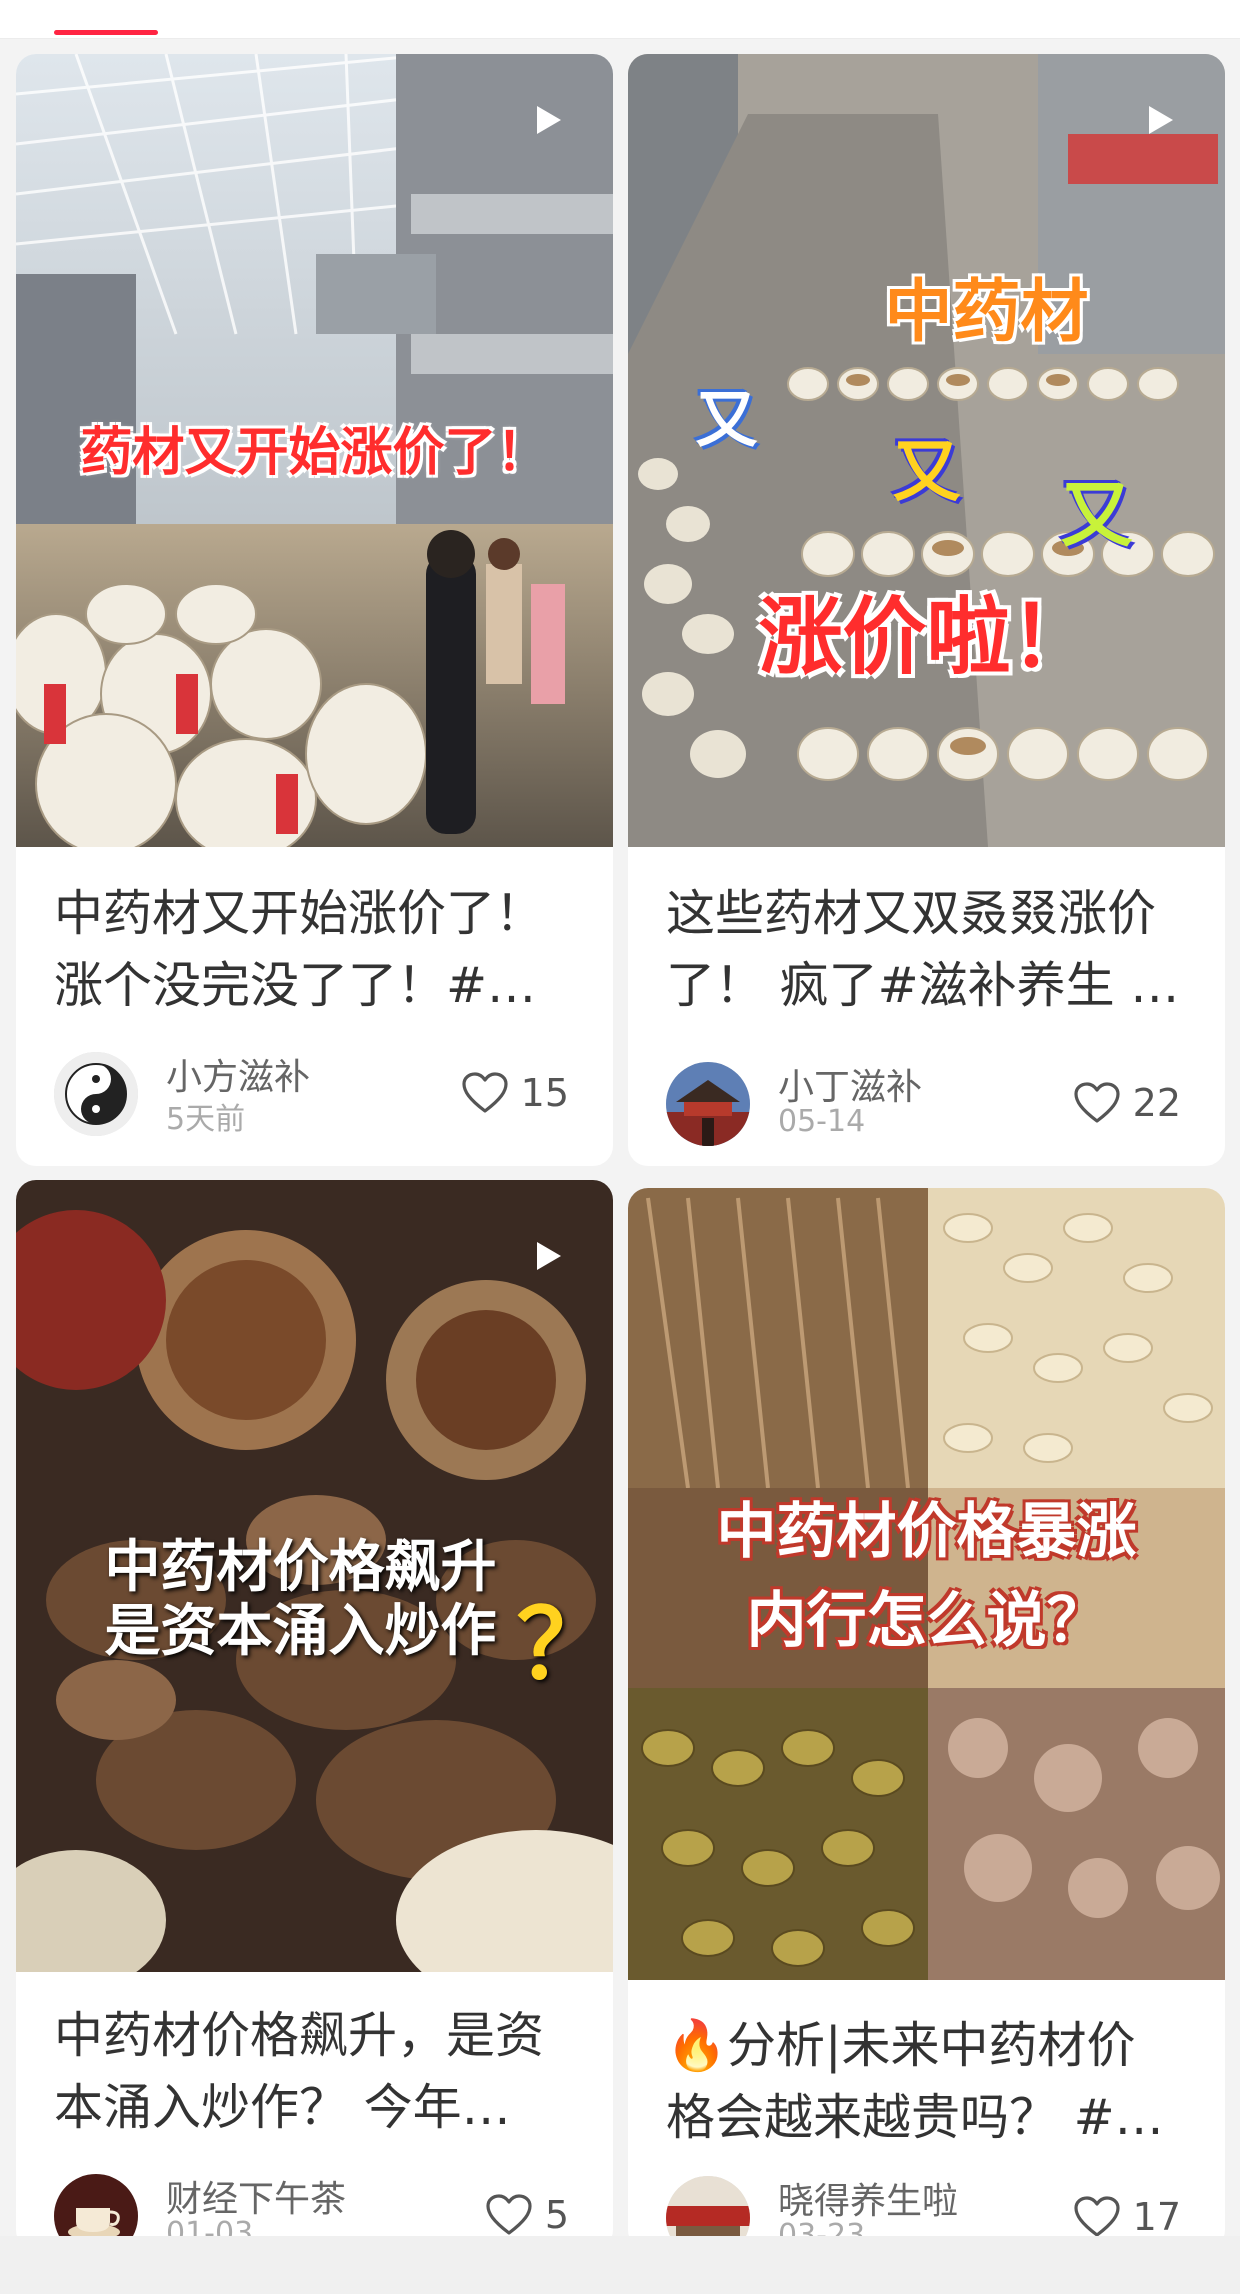 This screenshot has height=2294, width=1240. What do you see at coordinates (299, 2035) in the screenshot?
I see `note-title-line: 中药材价格飙升，是资` at bounding box center [299, 2035].